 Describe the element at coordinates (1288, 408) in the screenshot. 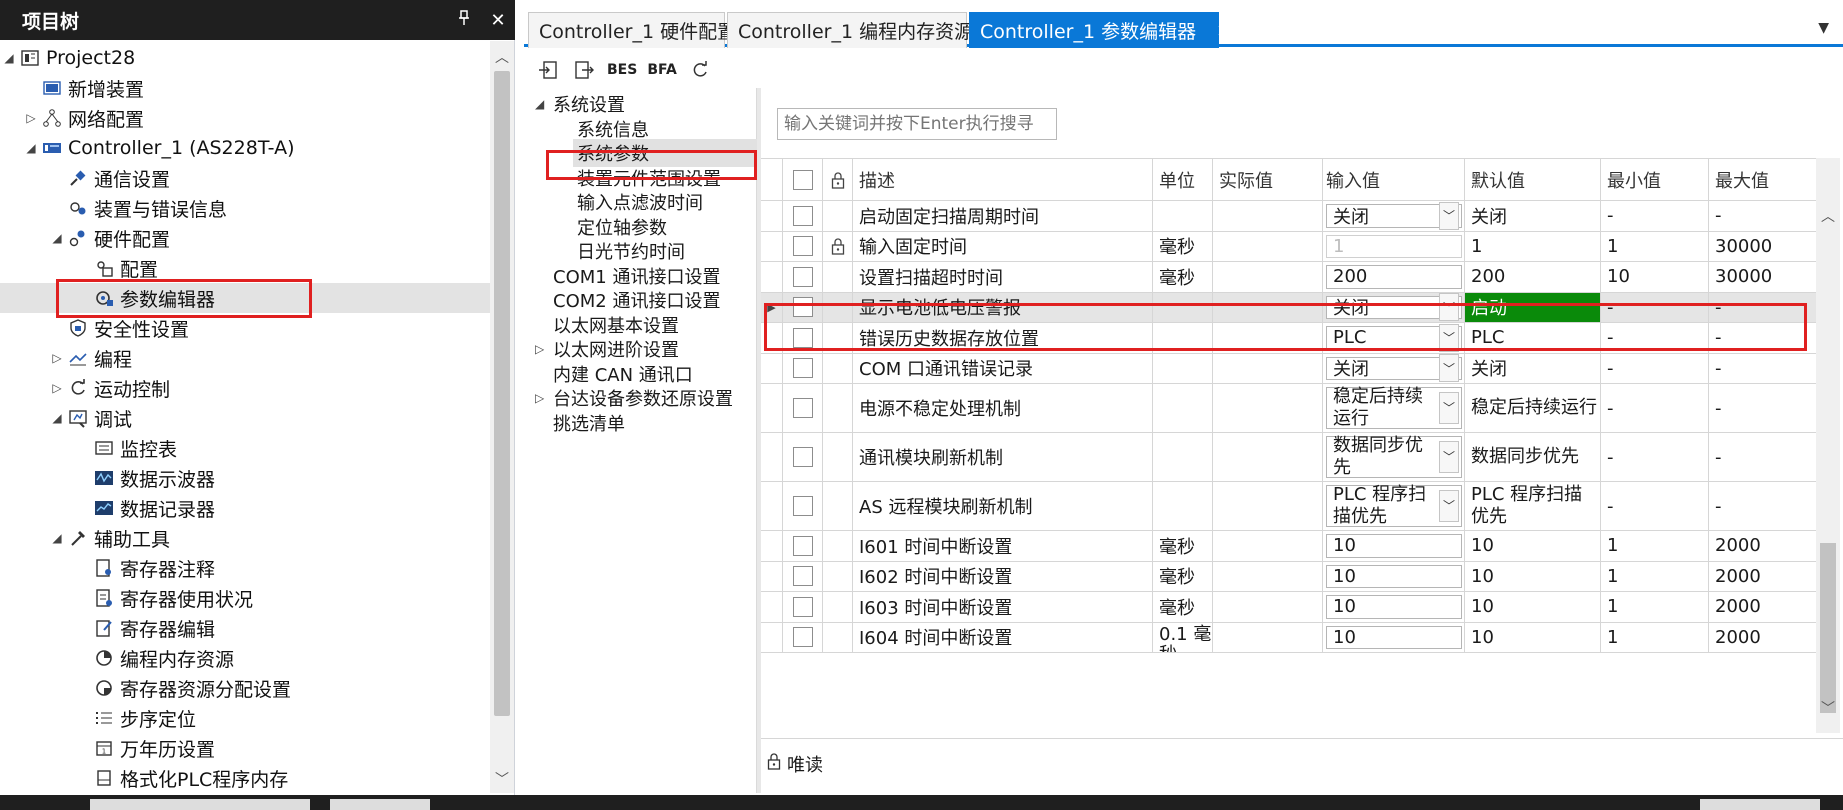

I see `parameter-row: 电源不稳定处理机制 稳定后持续运行 ﹀ 稳定后持续运行 - -` at that location.